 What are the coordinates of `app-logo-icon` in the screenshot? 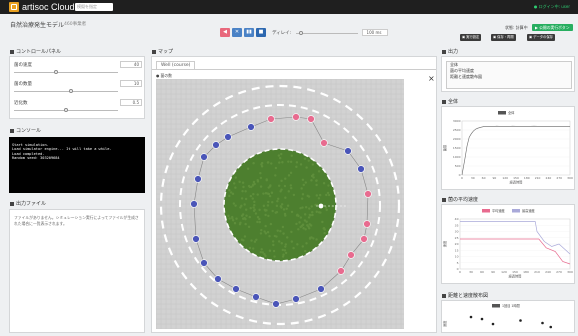 It's located at (14, 7).